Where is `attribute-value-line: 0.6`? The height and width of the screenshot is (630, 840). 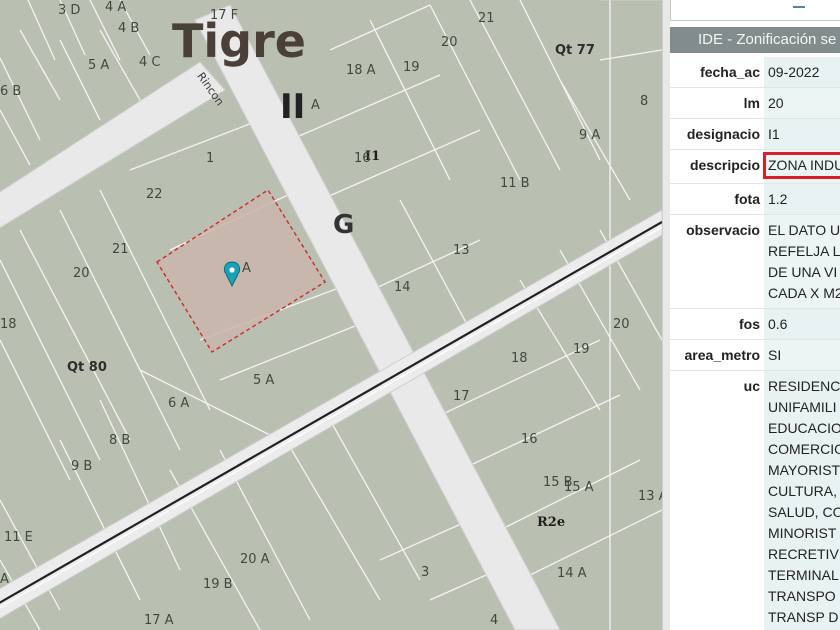
attribute-value-line: 0.6 is located at coordinates (778, 324).